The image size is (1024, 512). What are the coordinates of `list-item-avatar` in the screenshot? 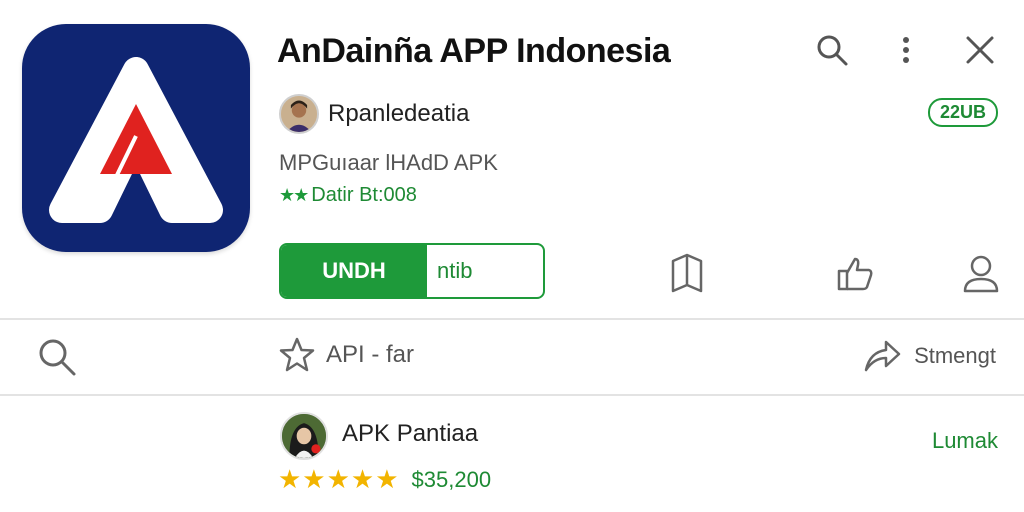 It's located at (304, 436).